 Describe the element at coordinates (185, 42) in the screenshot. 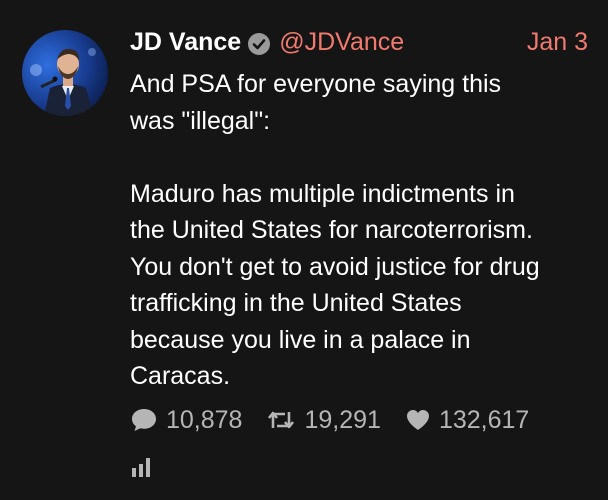

I see `author-name: JD Vance` at that location.